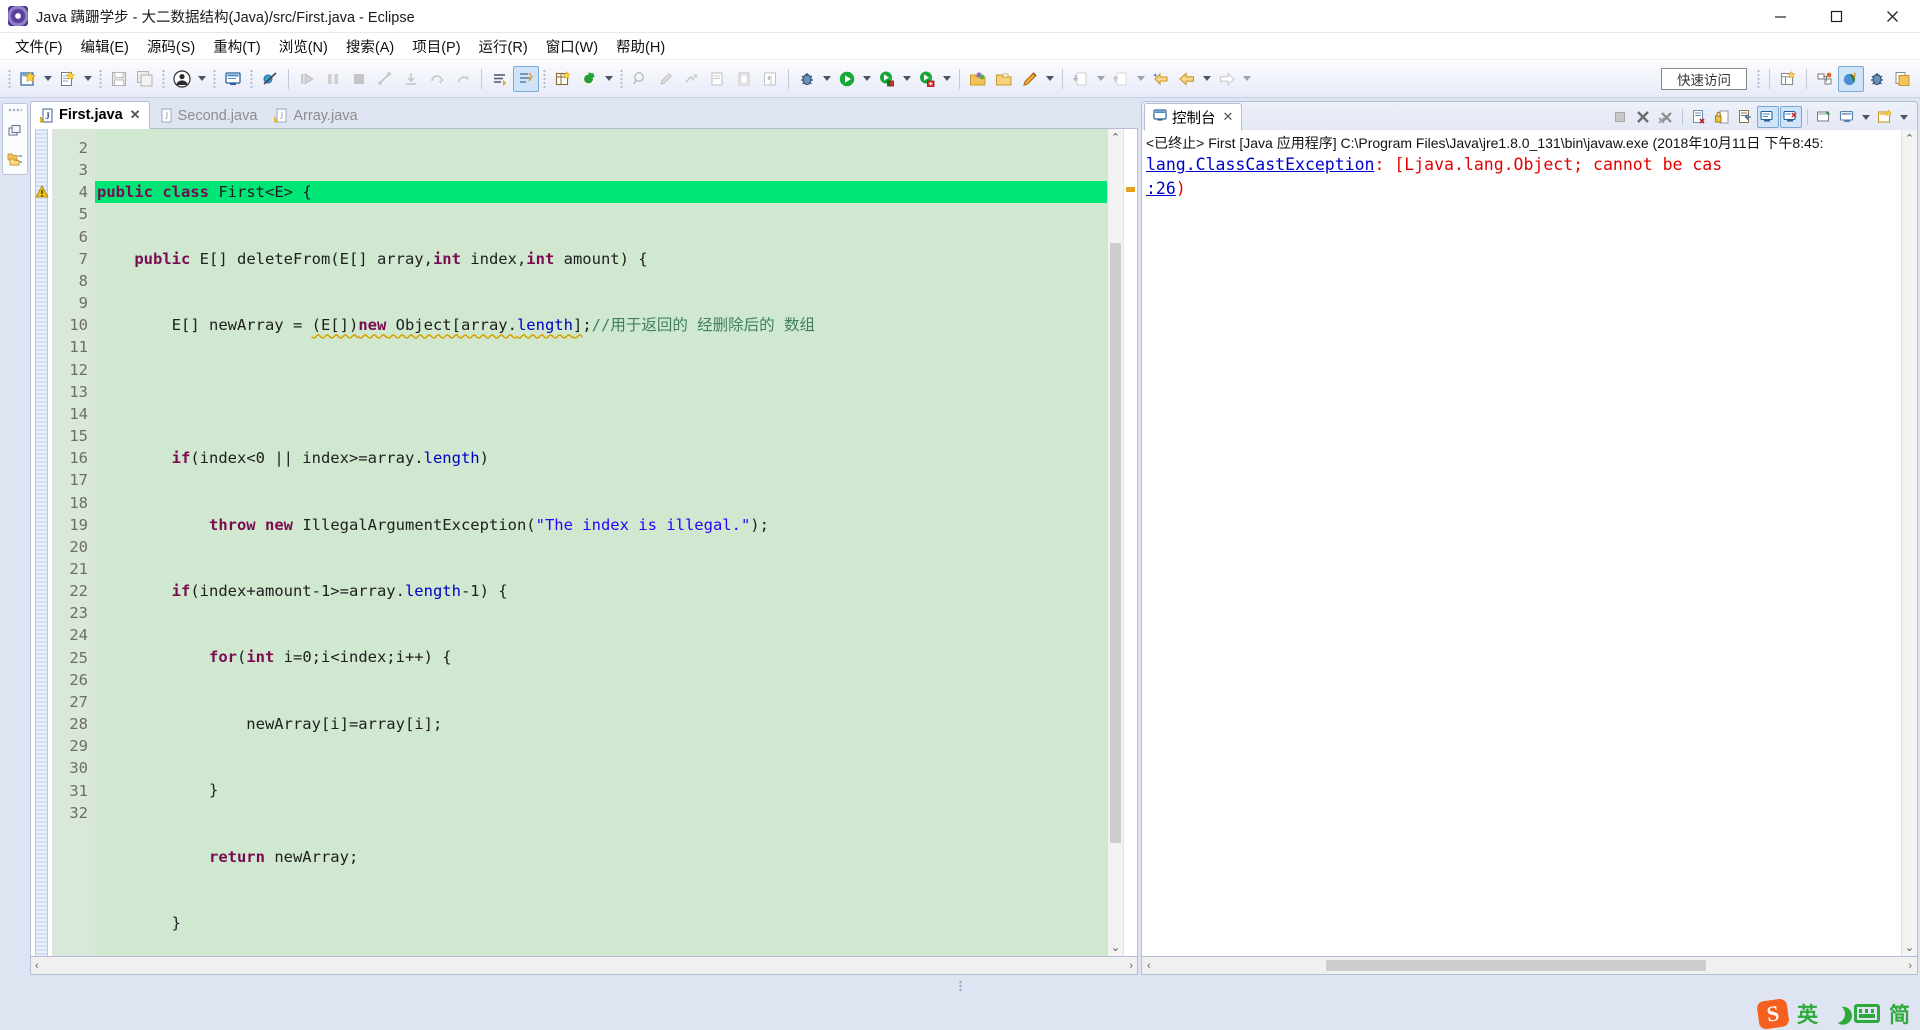  Describe the element at coordinates (39, 46) in the screenshot. I see `menu-file: 文件(F)` at that location.